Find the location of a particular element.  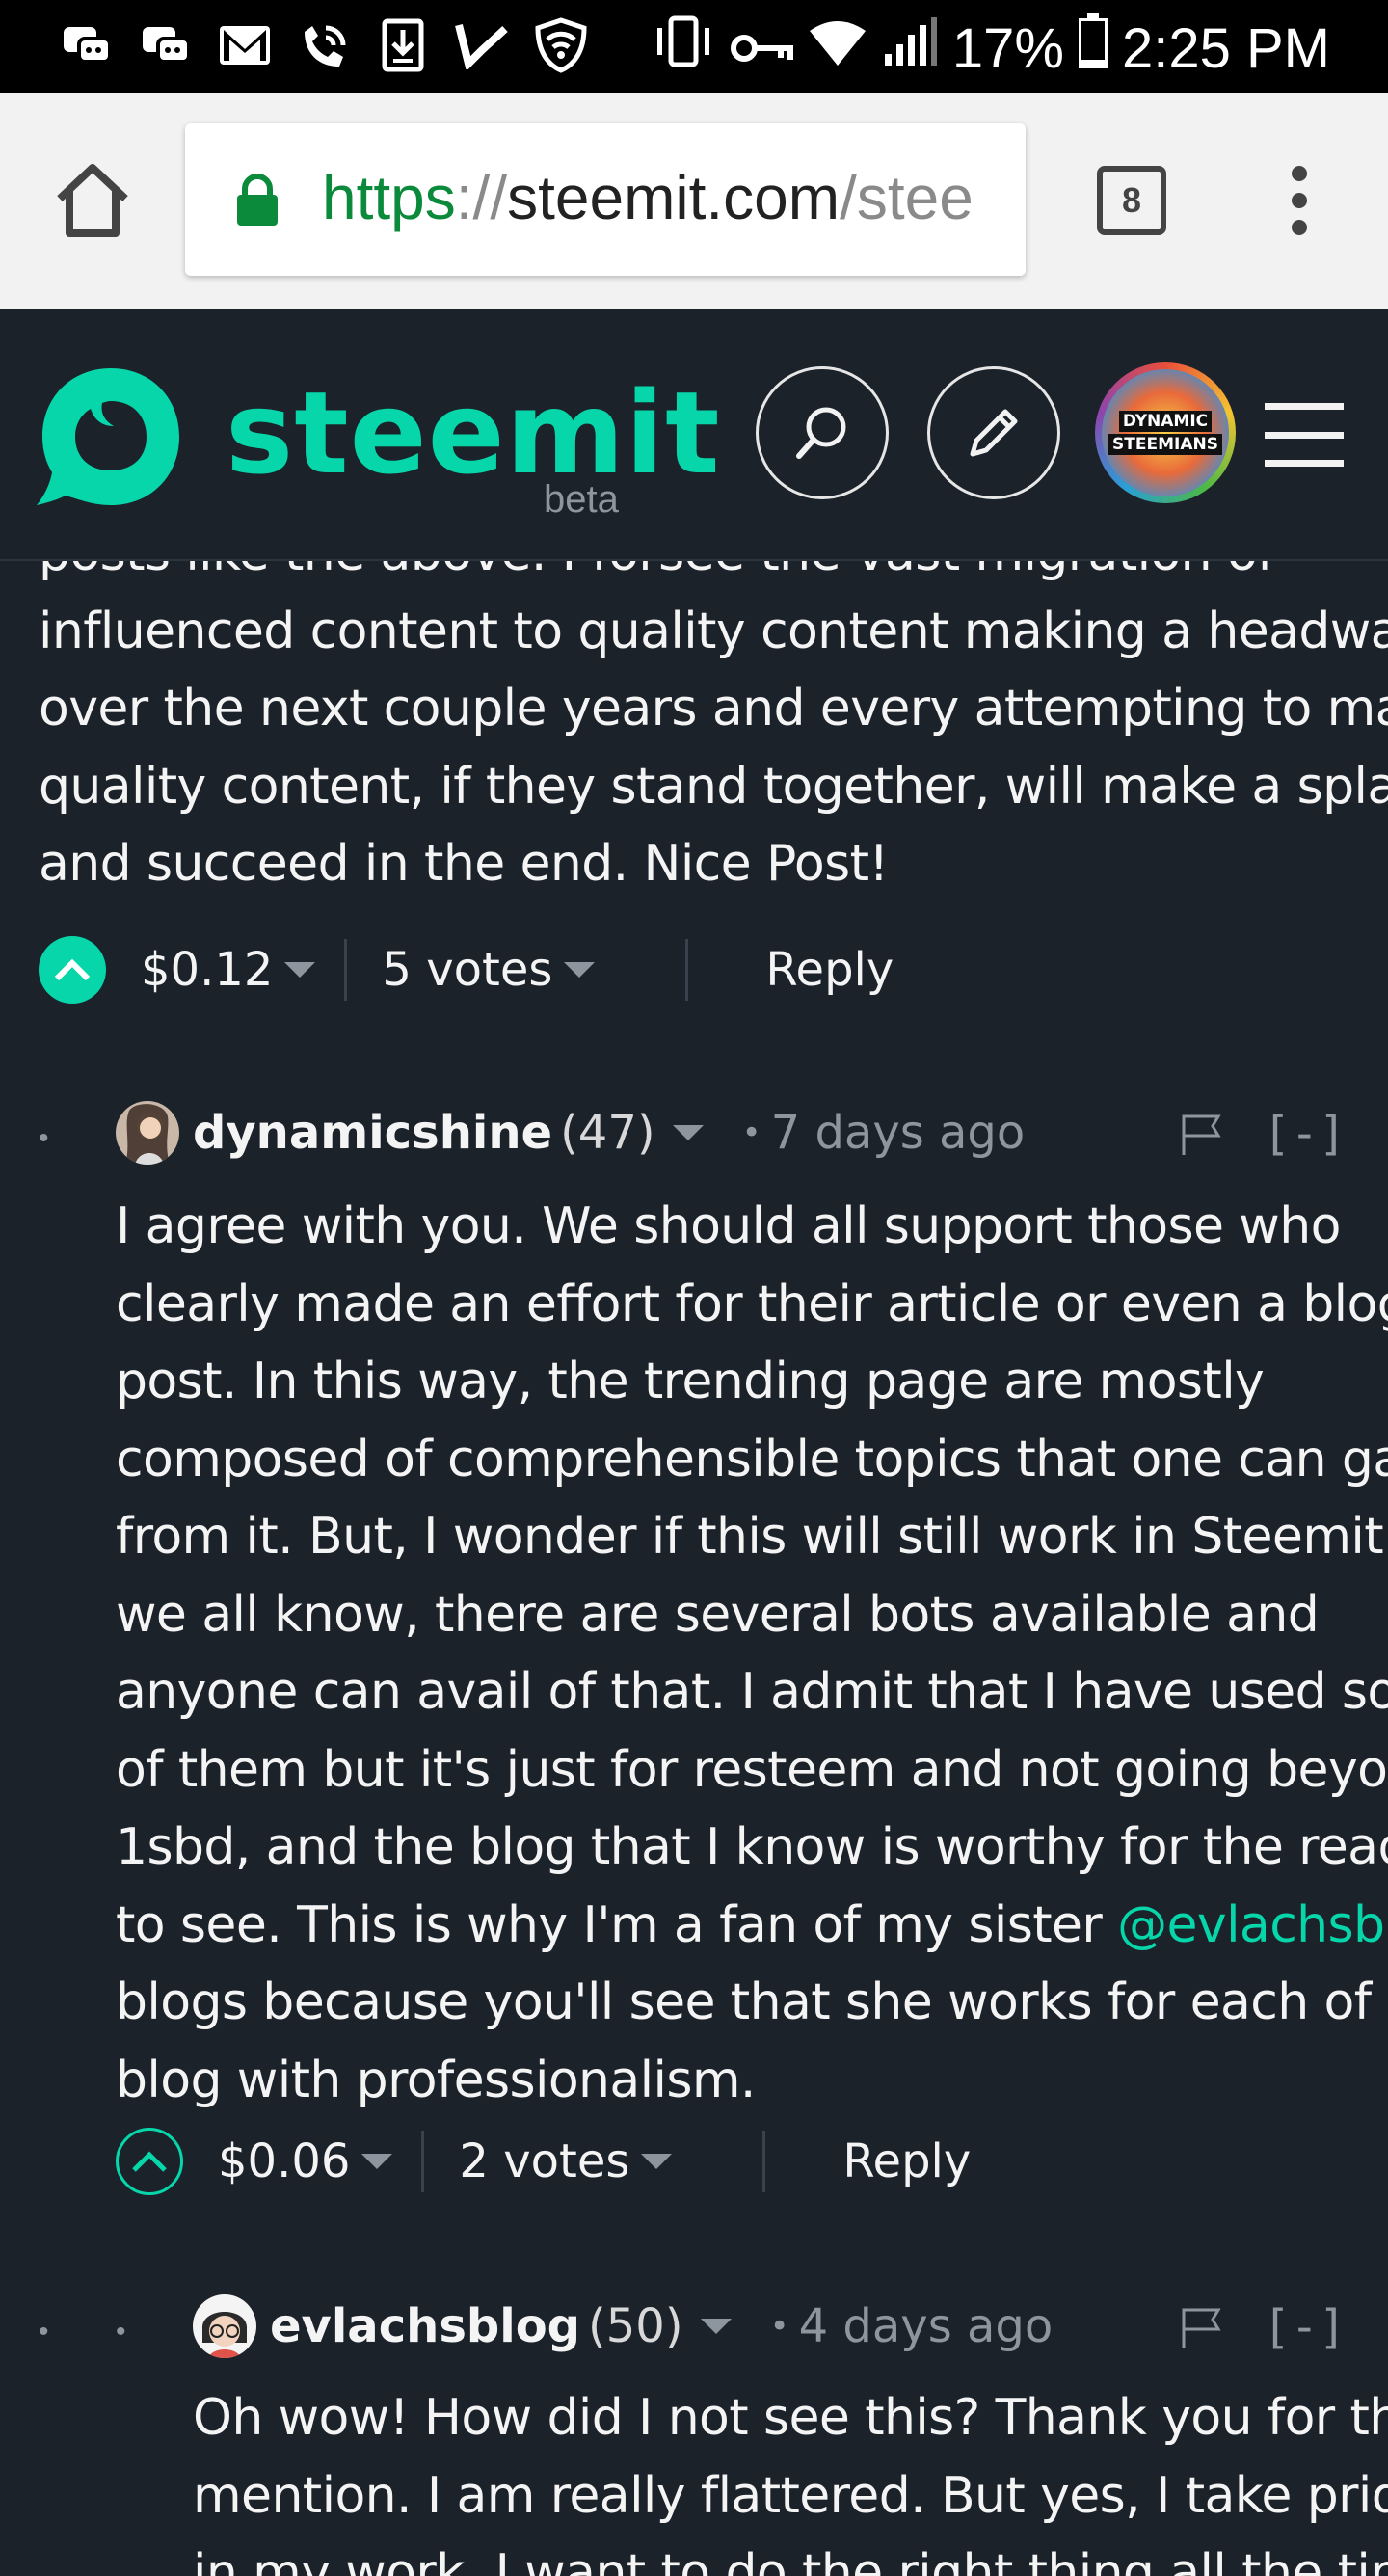

submit-story-button is located at coordinates (993, 433).